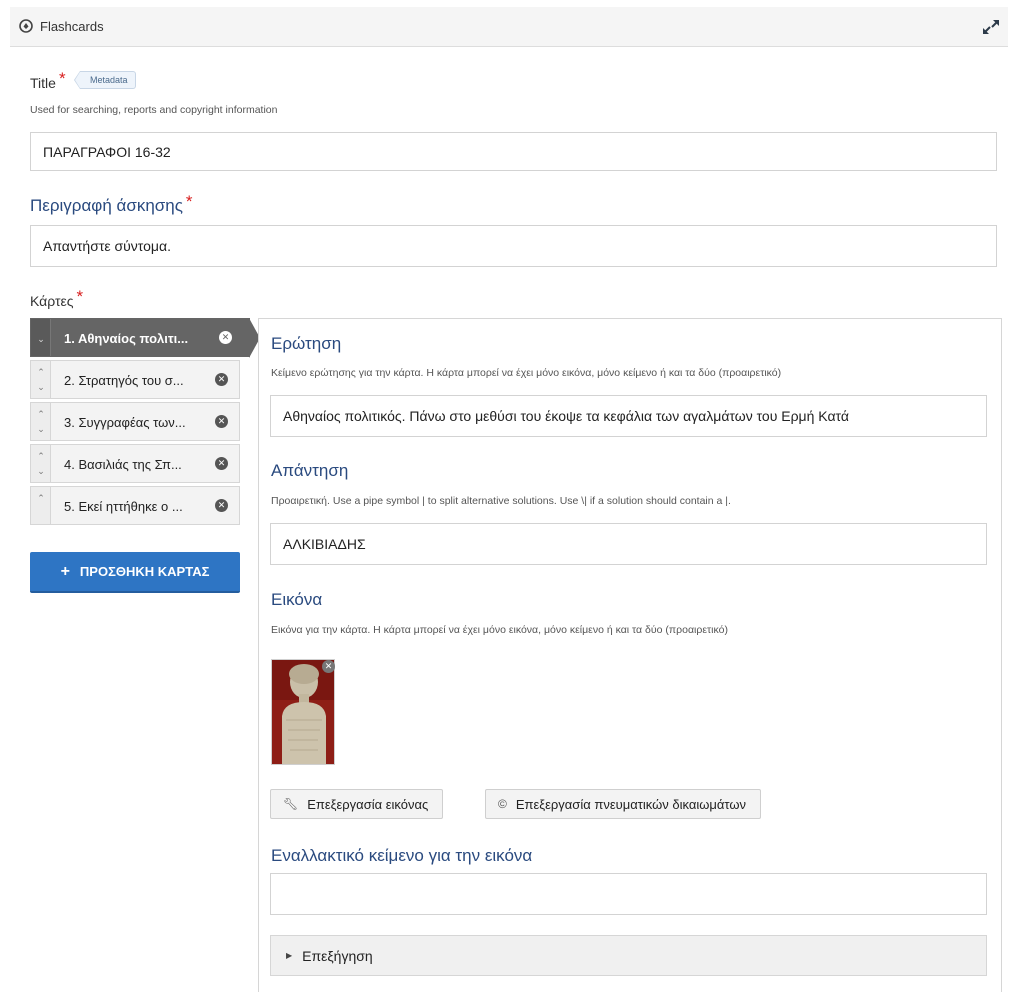 Image resolution: width=1014 pixels, height=992 pixels. Describe the element at coordinates (337, 955) in the screenshot. I see `tip-label: Επεξήγηση` at that location.